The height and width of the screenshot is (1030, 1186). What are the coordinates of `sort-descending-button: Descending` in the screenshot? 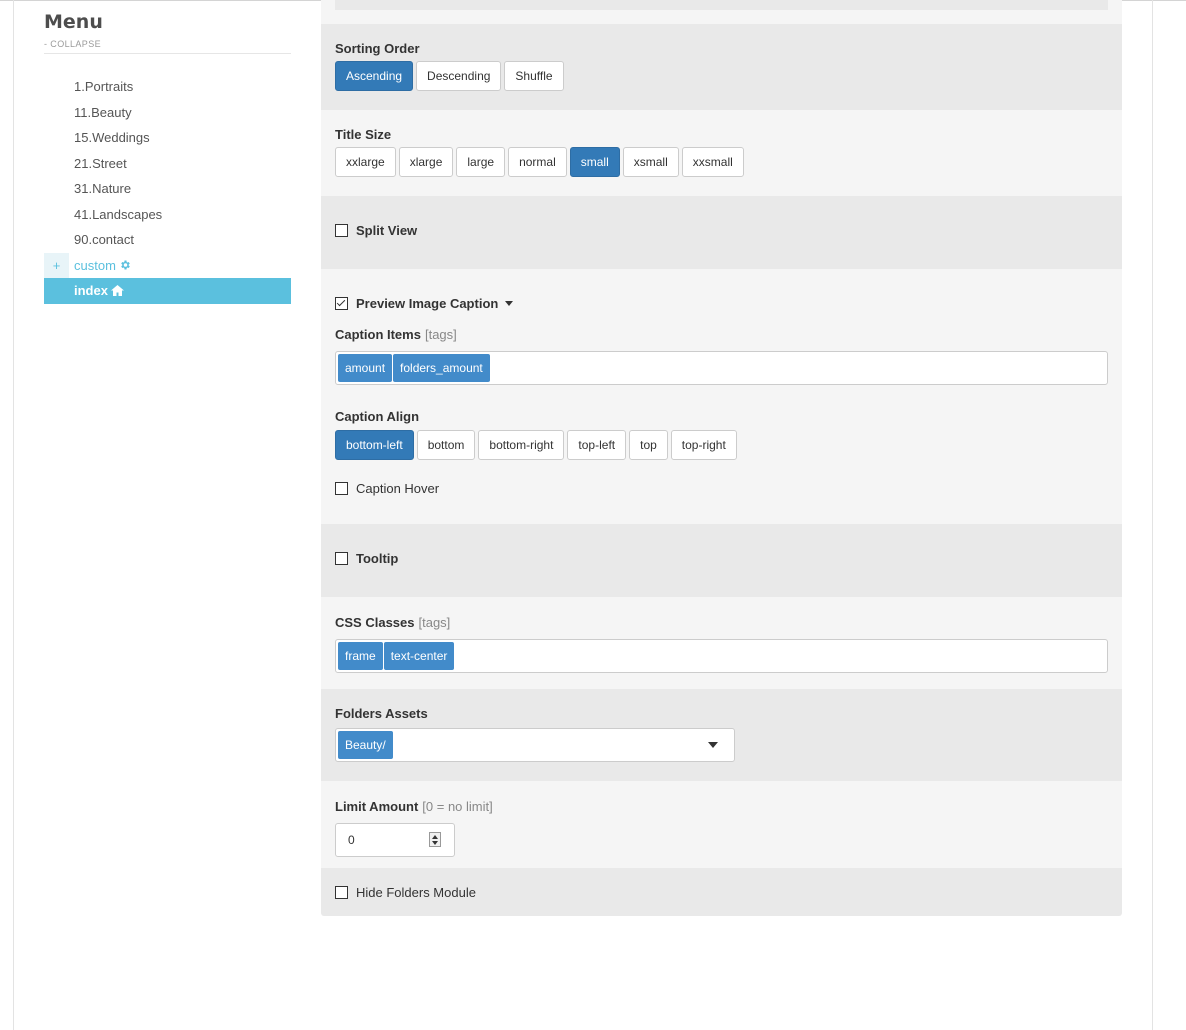 It's located at (459, 76).